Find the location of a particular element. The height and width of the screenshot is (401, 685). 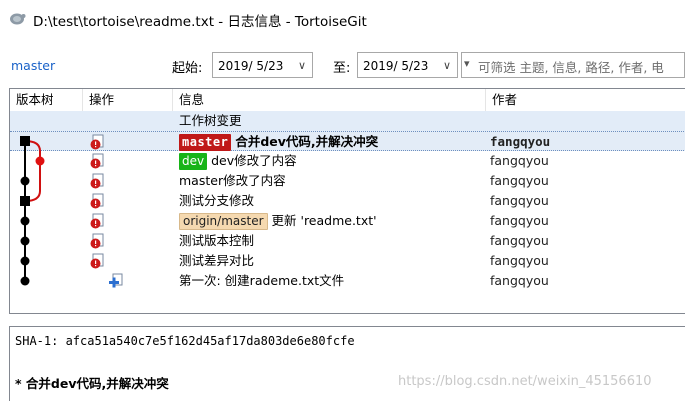

to-date-label: 至: is located at coordinates (342, 68).